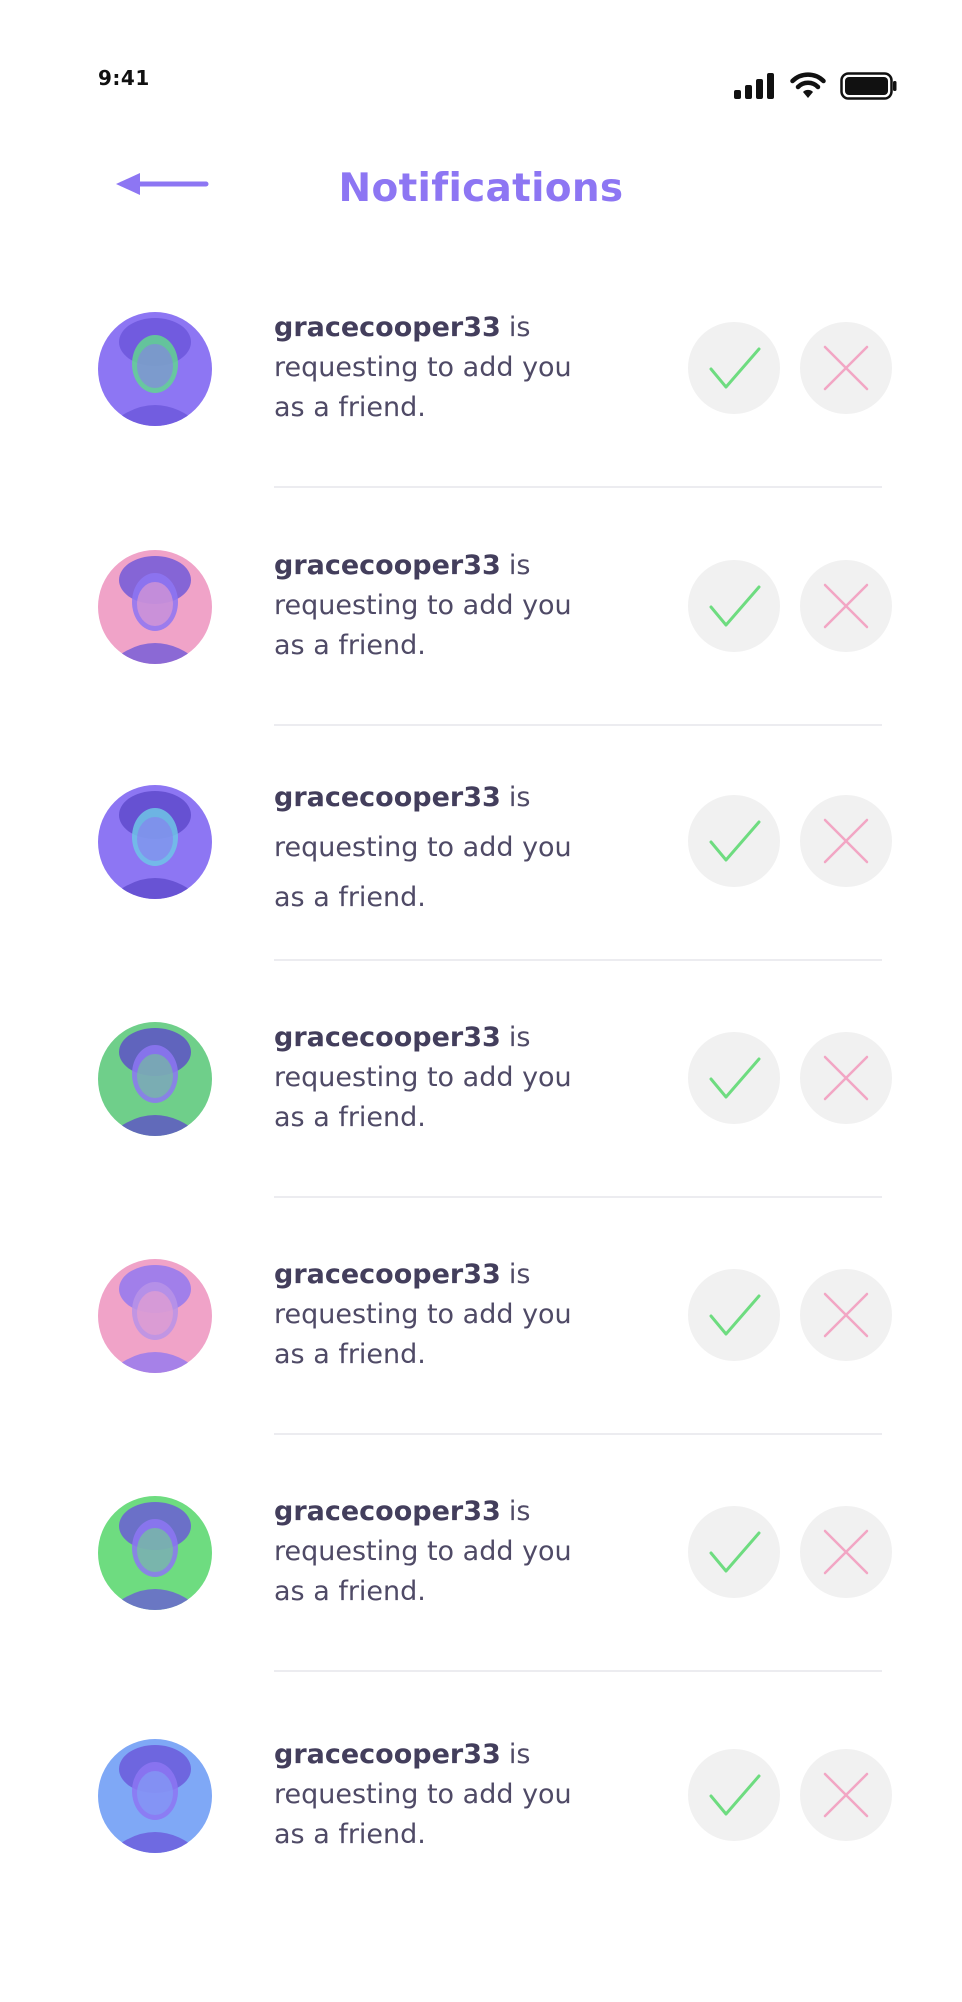 The image size is (962, 2002). What do you see at coordinates (124, 78) in the screenshot?
I see `status-time: 9:41` at bounding box center [124, 78].